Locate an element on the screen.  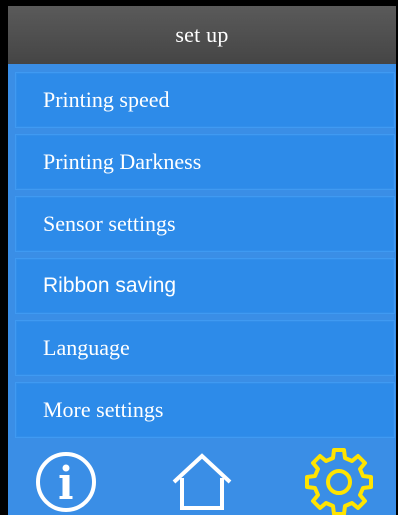
page-title: set up is located at coordinates (202, 35).